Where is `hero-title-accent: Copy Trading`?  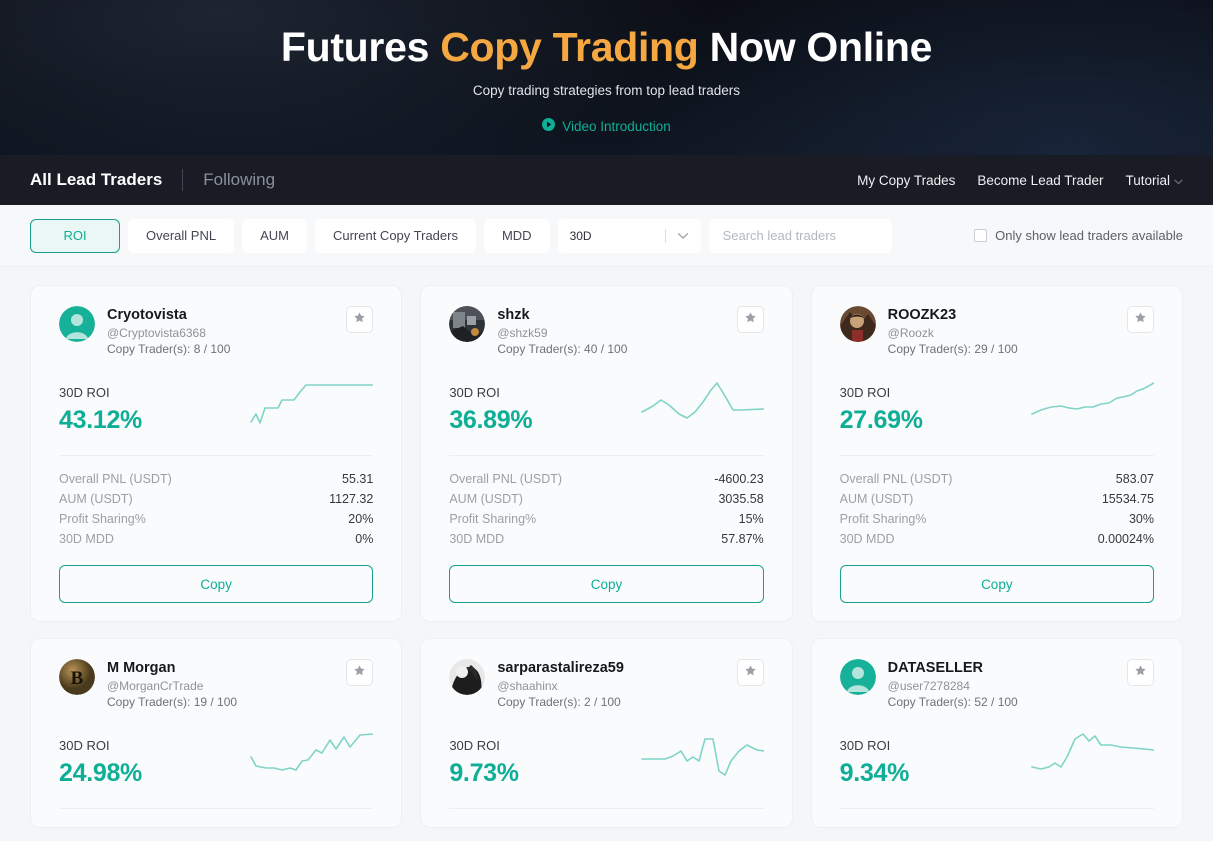
hero-title-accent: Copy Trading is located at coordinates (569, 47).